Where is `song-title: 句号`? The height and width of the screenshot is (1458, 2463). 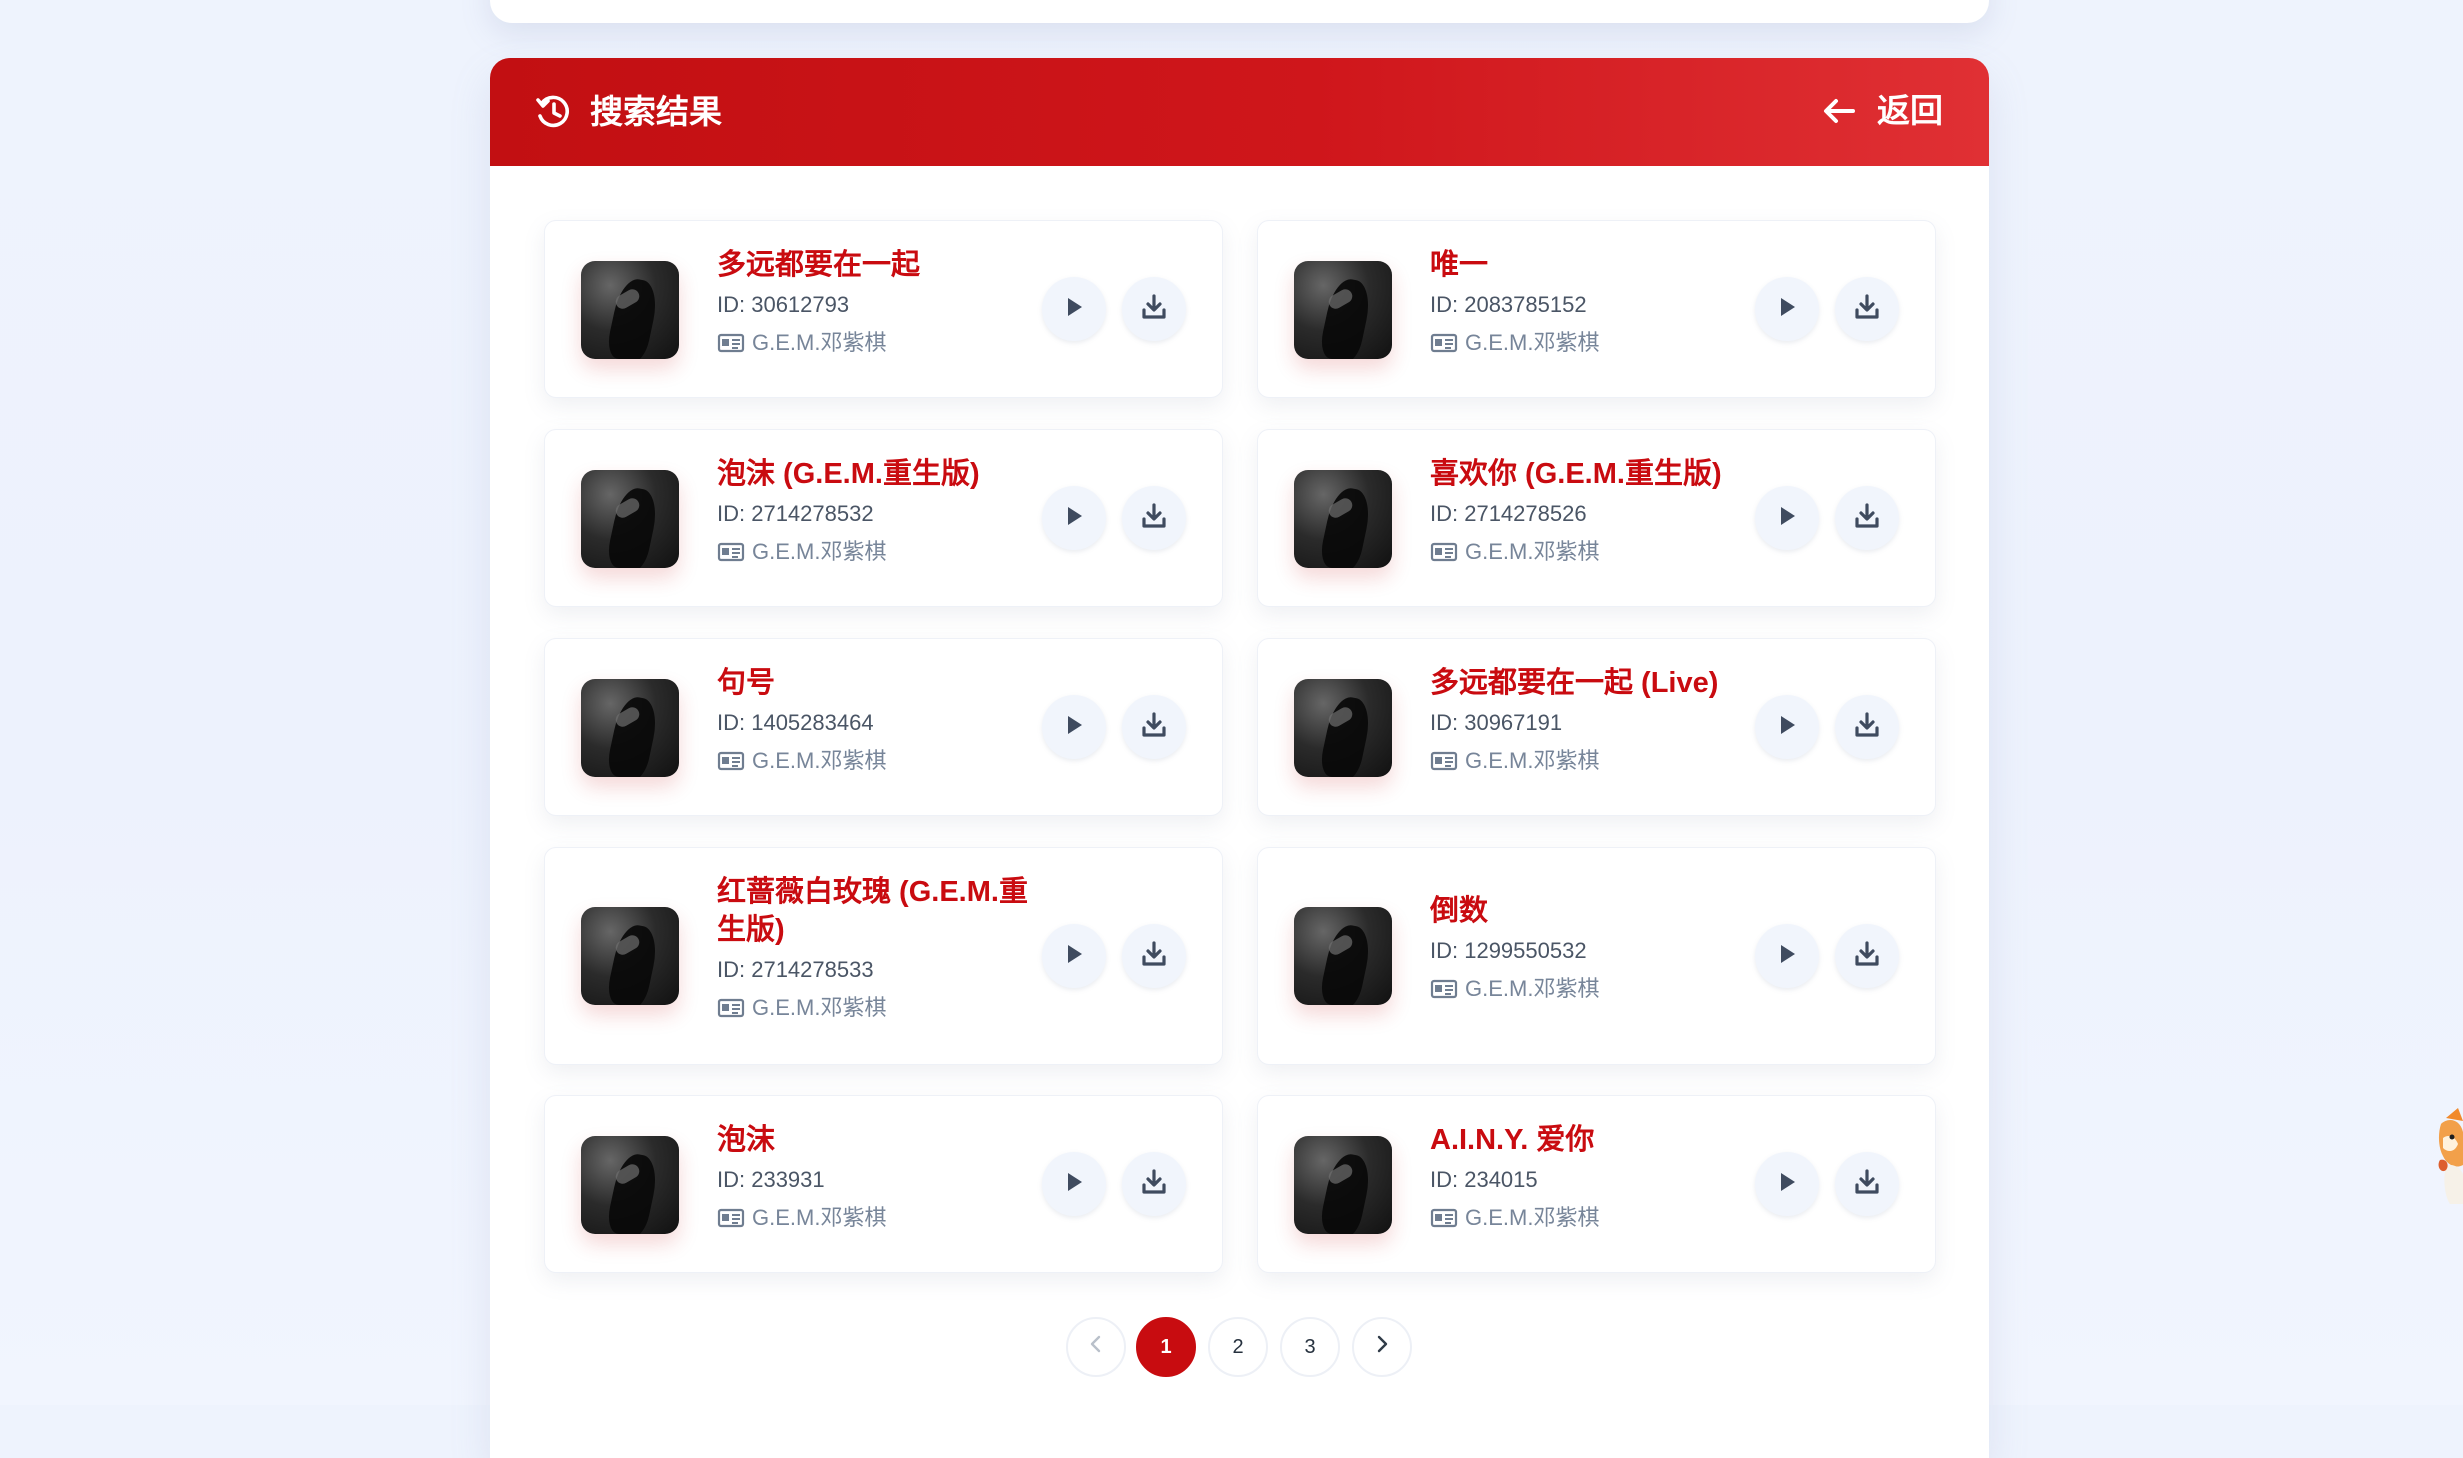 song-title: 句号 is located at coordinates (882, 683).